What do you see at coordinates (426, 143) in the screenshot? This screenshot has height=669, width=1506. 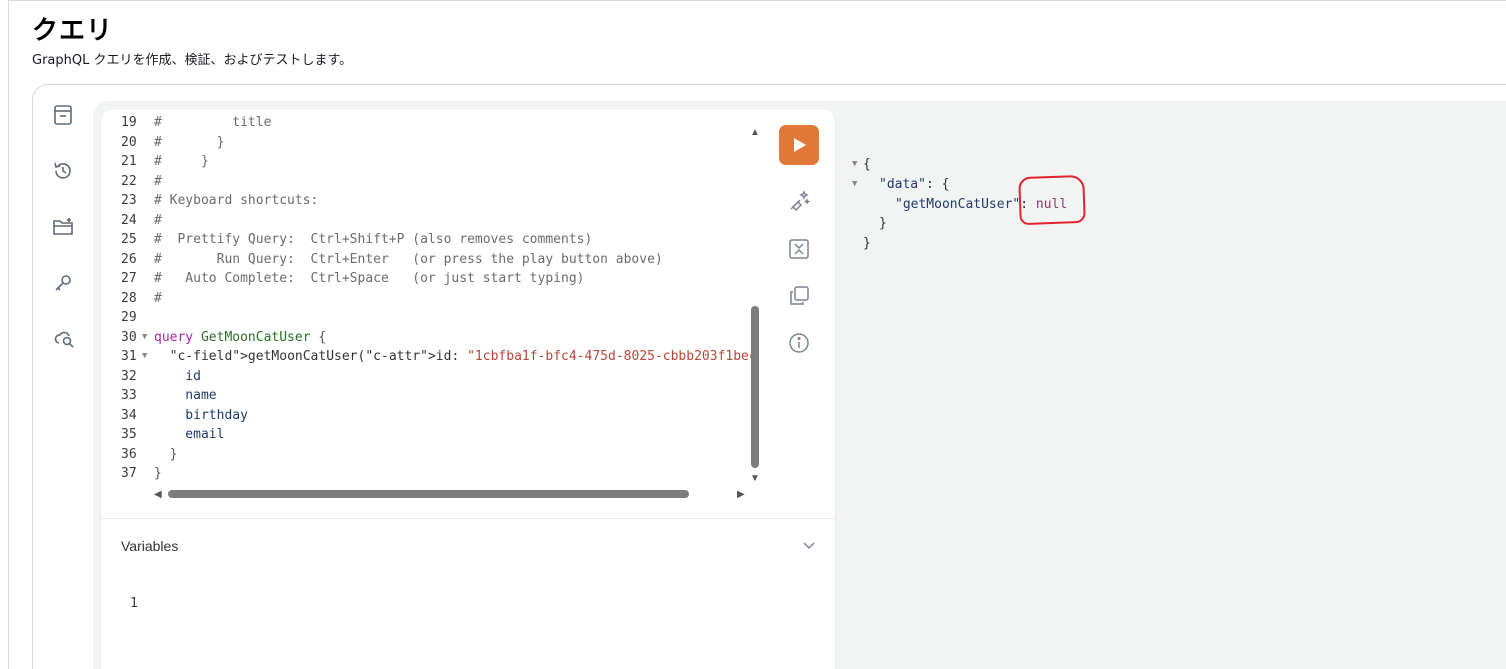 I see `code-line: 20 # }` at bounding box center [426, 143].